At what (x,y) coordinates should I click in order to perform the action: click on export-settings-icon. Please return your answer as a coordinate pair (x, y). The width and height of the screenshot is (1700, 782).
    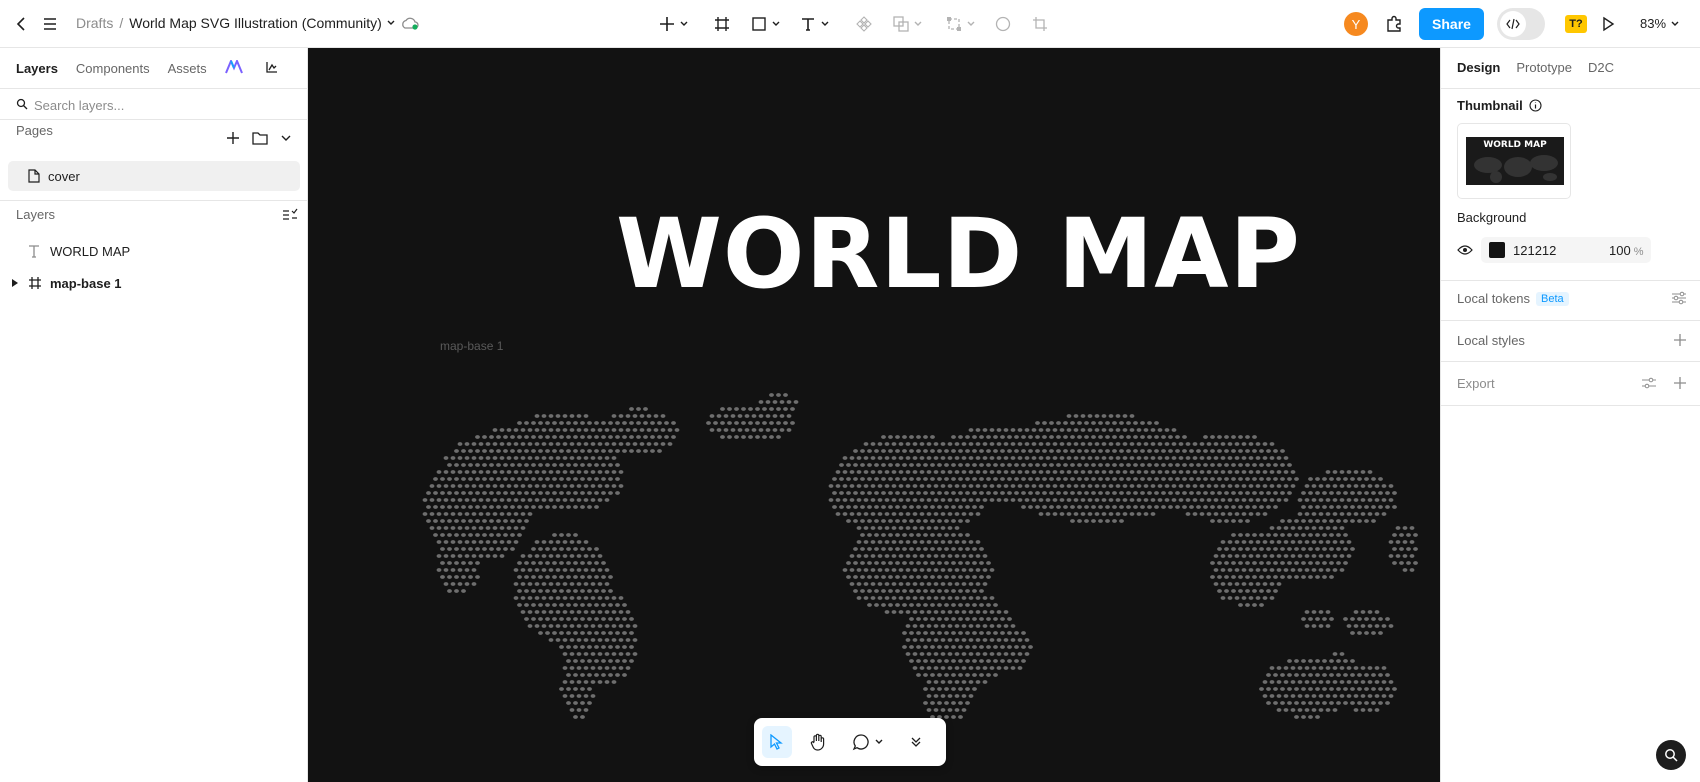
    Looking at the image, I should click on (1649, 383).